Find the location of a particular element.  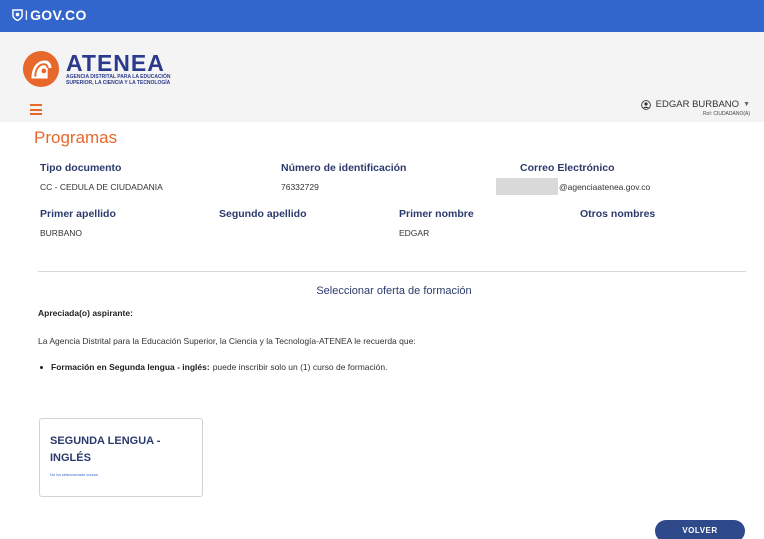

label-numero-identificacion: Número de identificación is located at coordinates (344, 168).